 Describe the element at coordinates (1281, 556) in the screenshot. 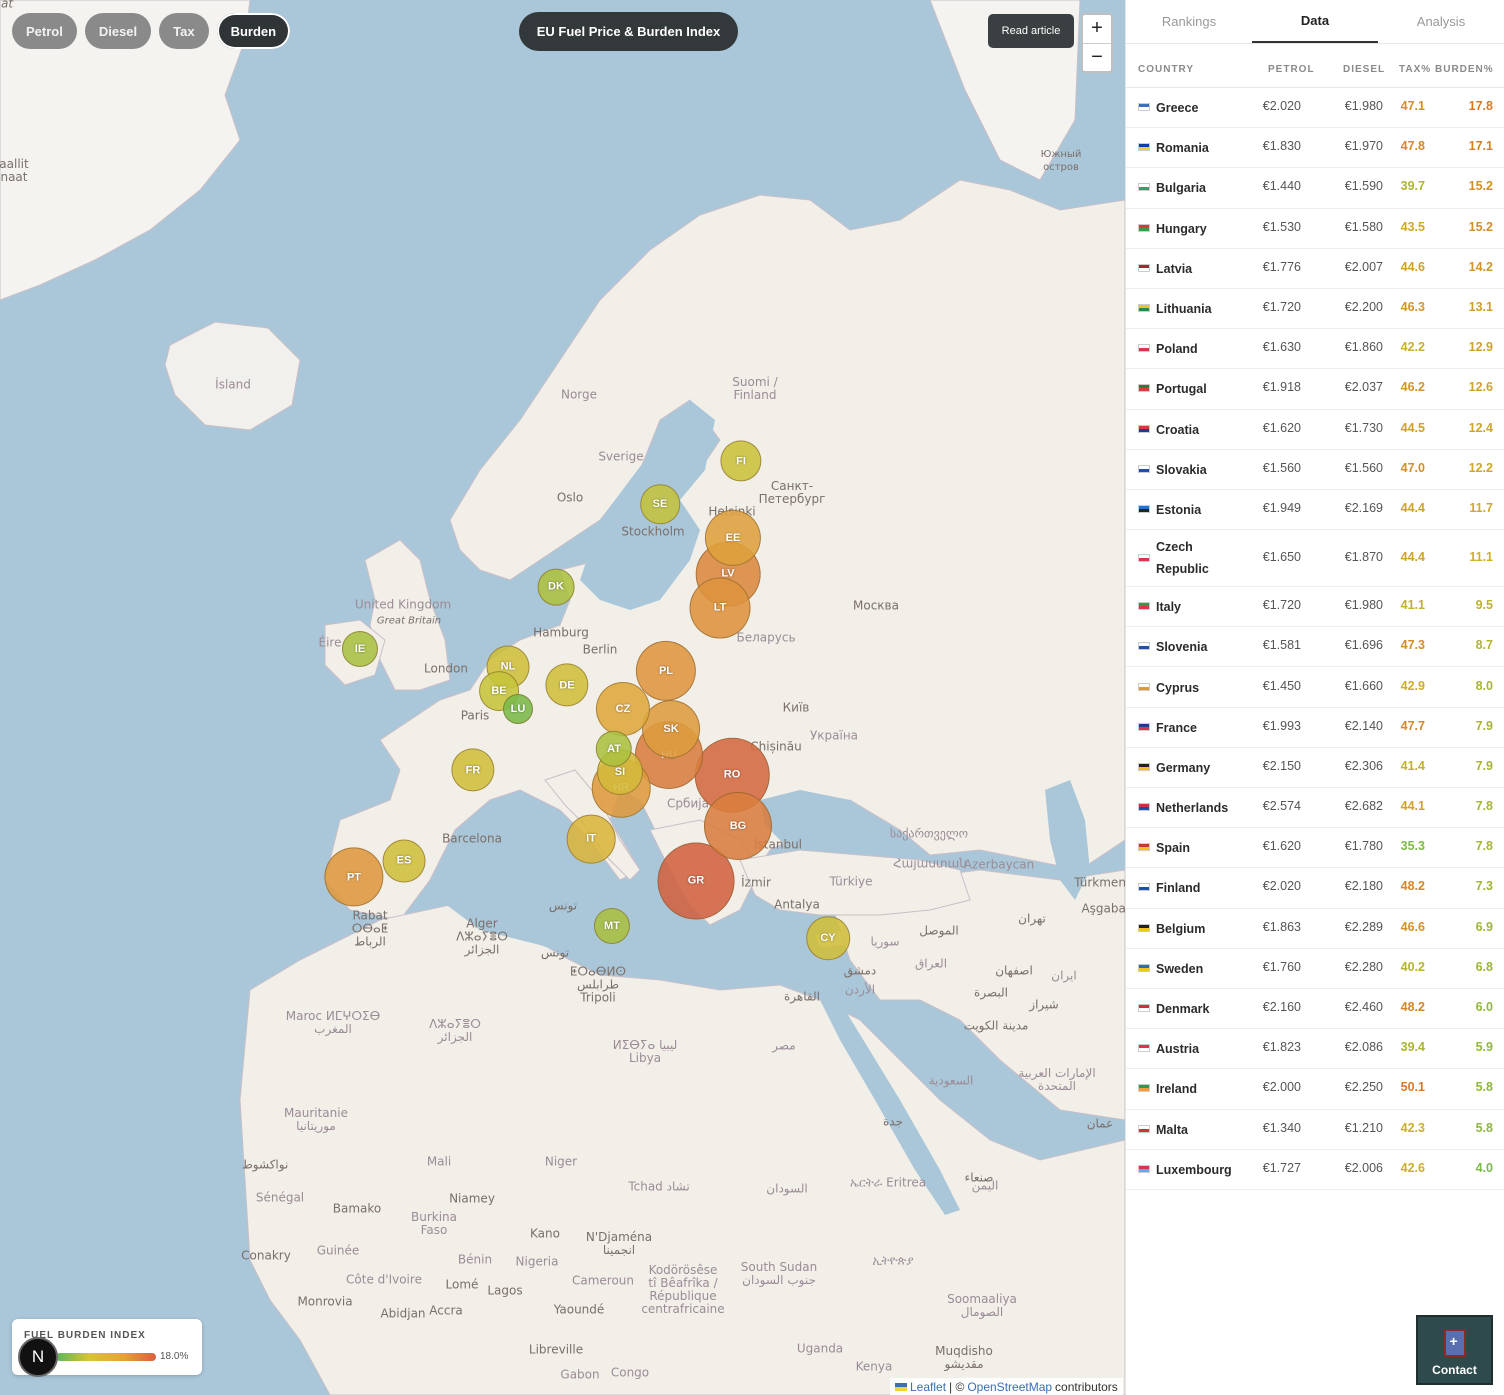

I see `petrol-price: €1.650` at that location.